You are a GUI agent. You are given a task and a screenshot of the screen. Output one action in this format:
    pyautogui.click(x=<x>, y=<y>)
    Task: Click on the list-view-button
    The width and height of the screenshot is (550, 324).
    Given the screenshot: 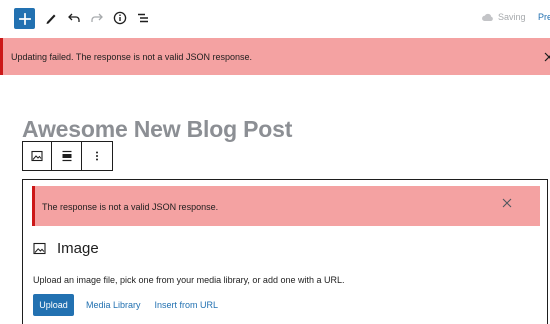 What is the action you would take?
    pyautogui.click(x=143, y=18)
    